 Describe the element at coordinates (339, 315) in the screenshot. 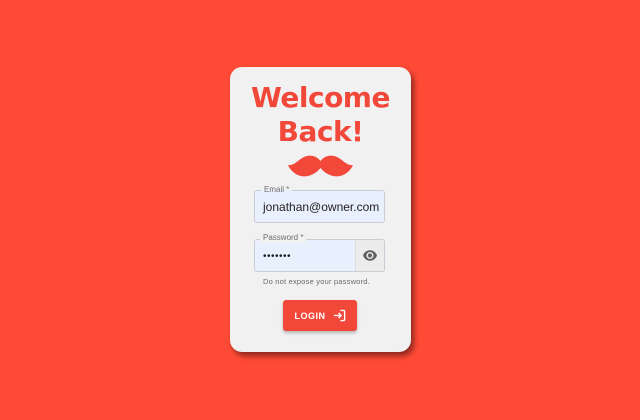

I see `login-icon` at that location.